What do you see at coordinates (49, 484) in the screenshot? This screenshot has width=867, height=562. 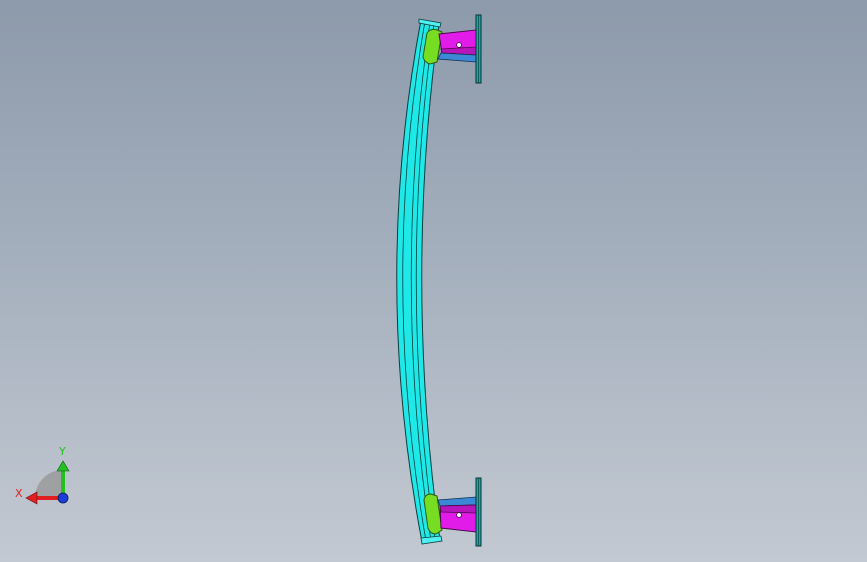 I see `triad-plane-icon` at bounding box center [49, 484].